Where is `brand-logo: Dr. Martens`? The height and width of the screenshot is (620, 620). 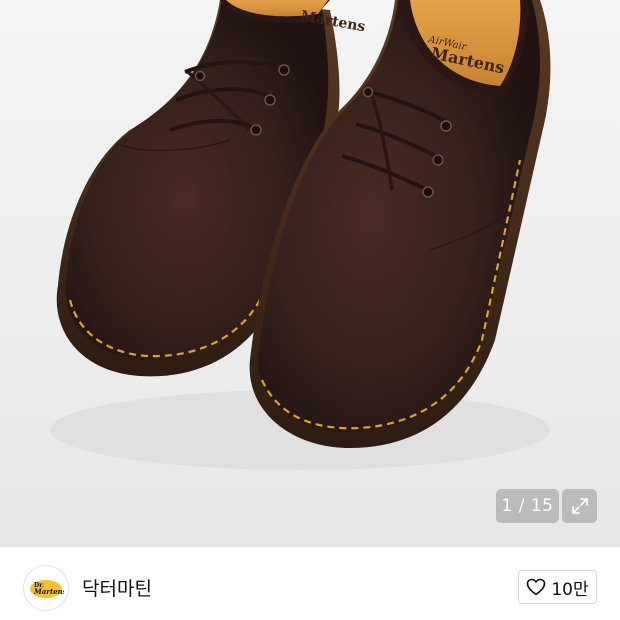
brand-logo: Dr. Martens is located at coordinates (46, 588).